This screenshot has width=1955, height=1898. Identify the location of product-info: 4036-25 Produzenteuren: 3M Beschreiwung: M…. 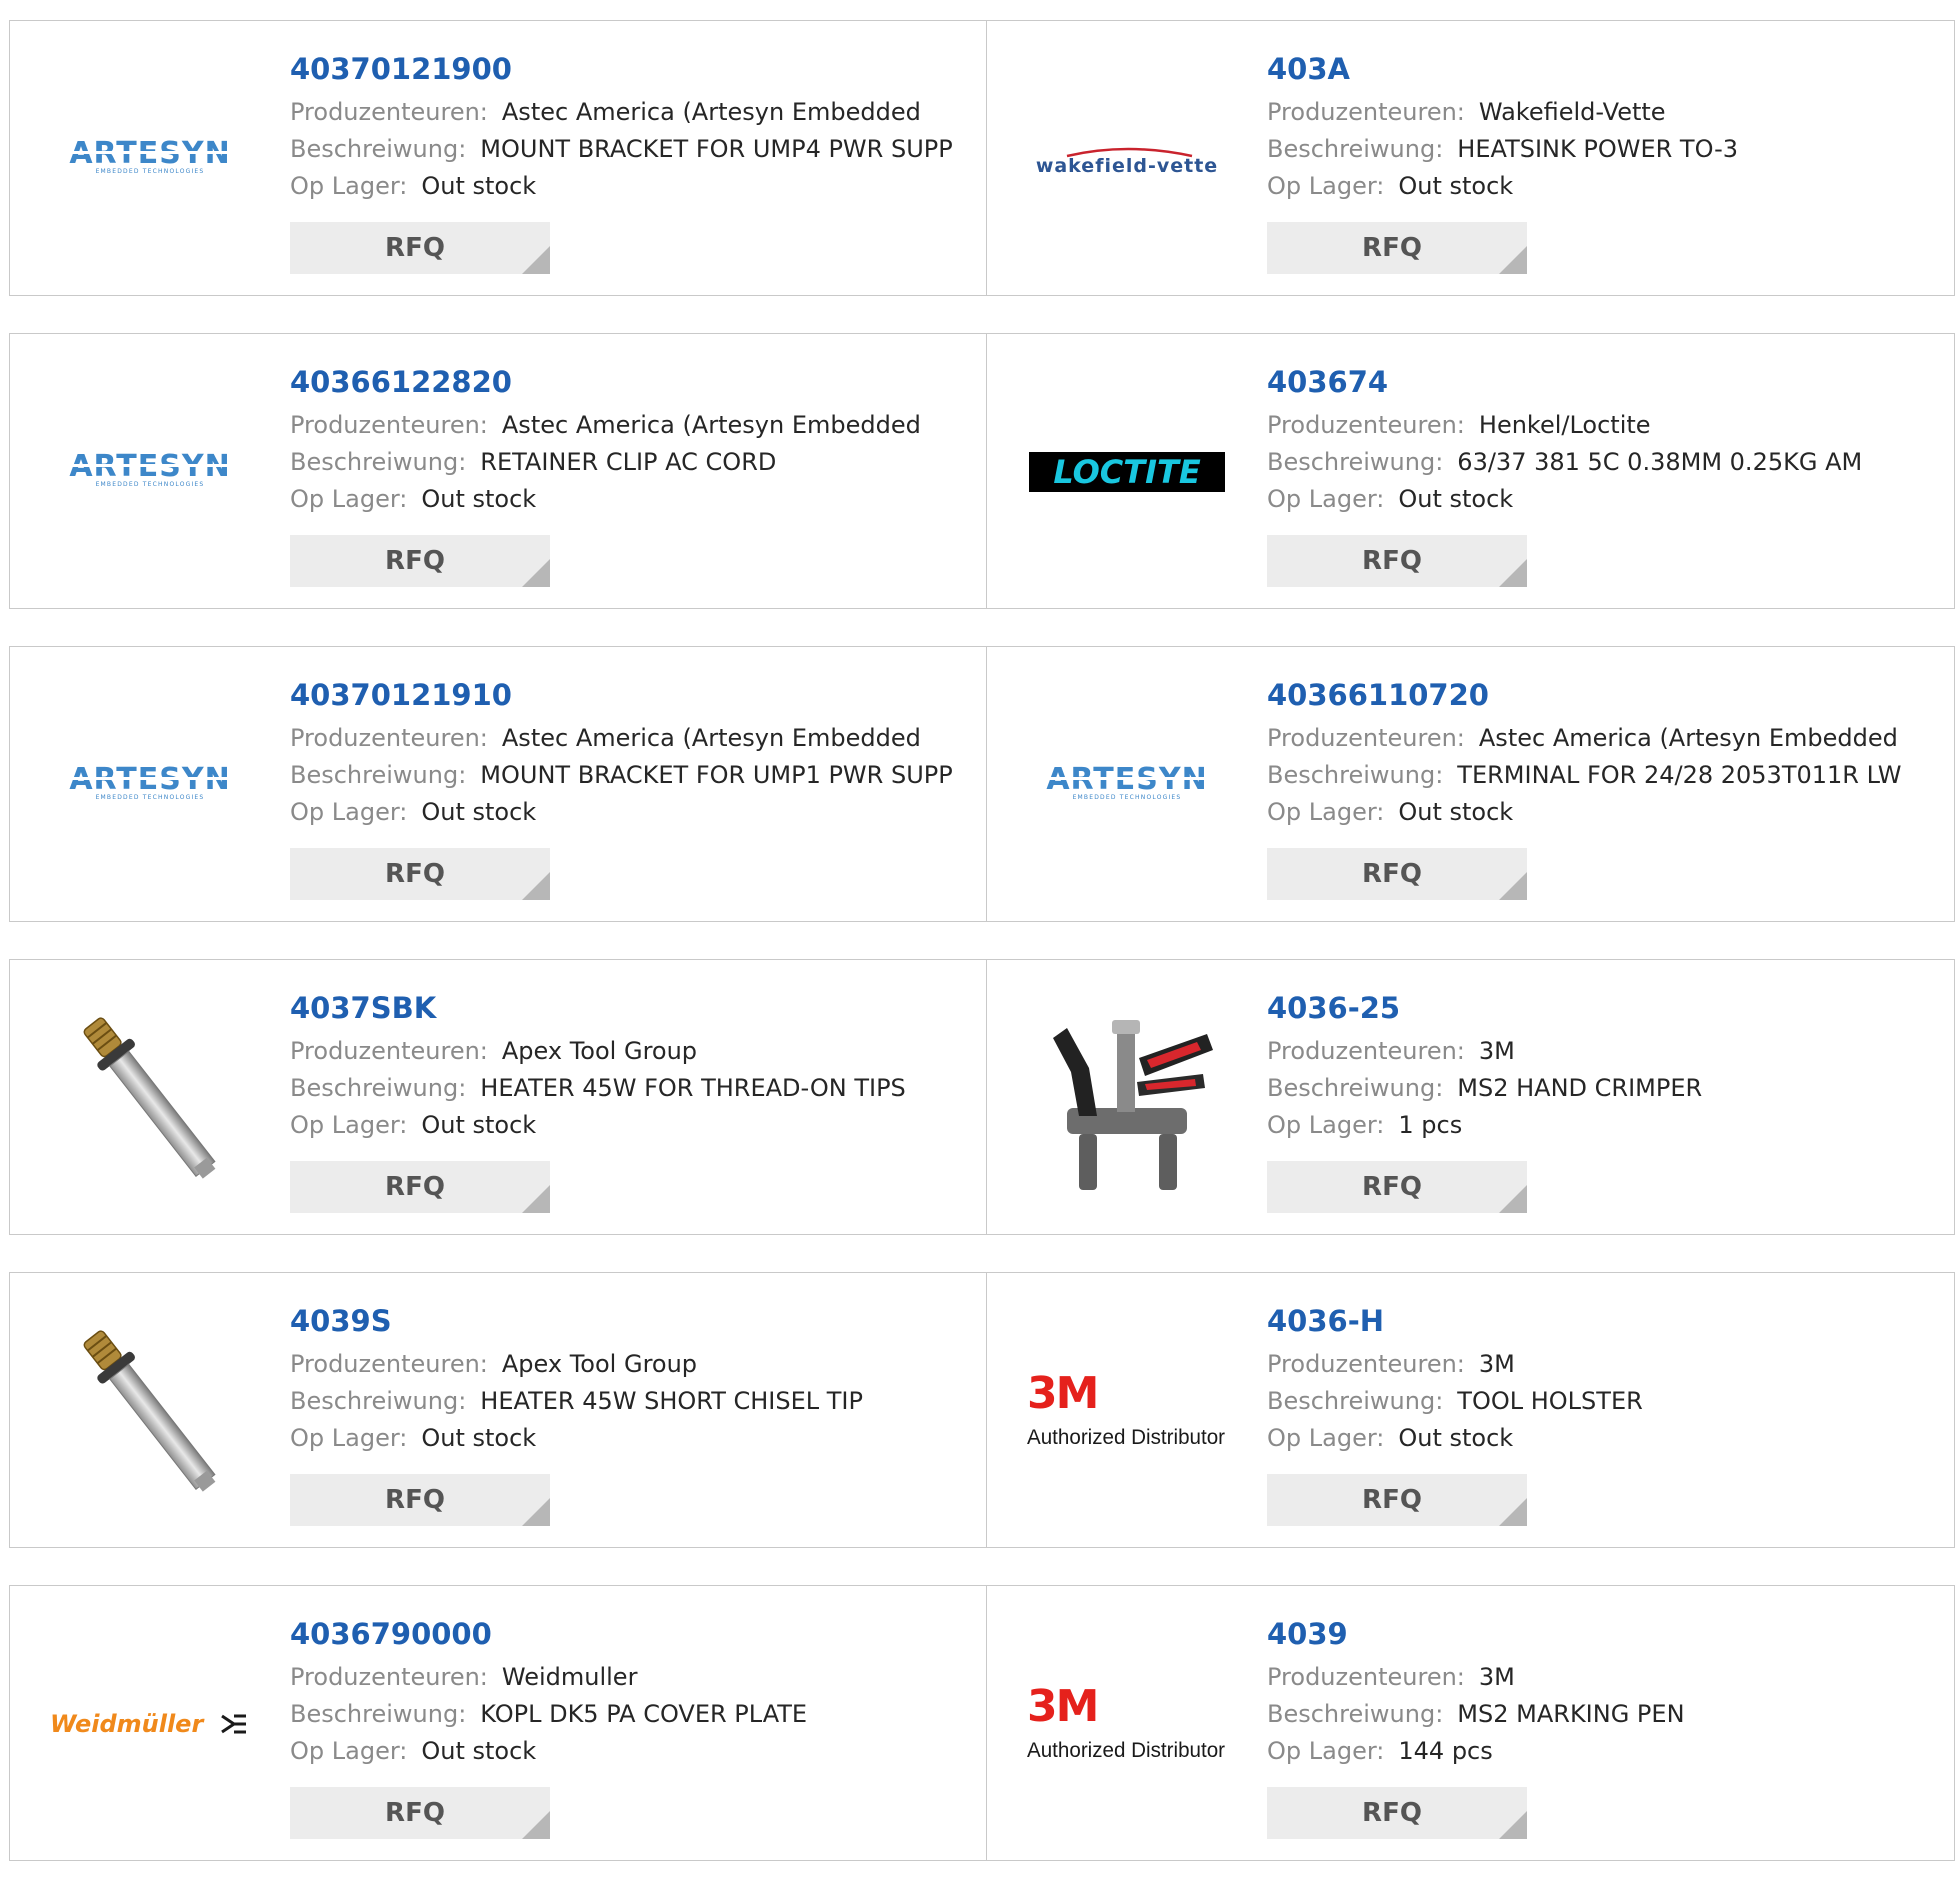
(1605, 1066).